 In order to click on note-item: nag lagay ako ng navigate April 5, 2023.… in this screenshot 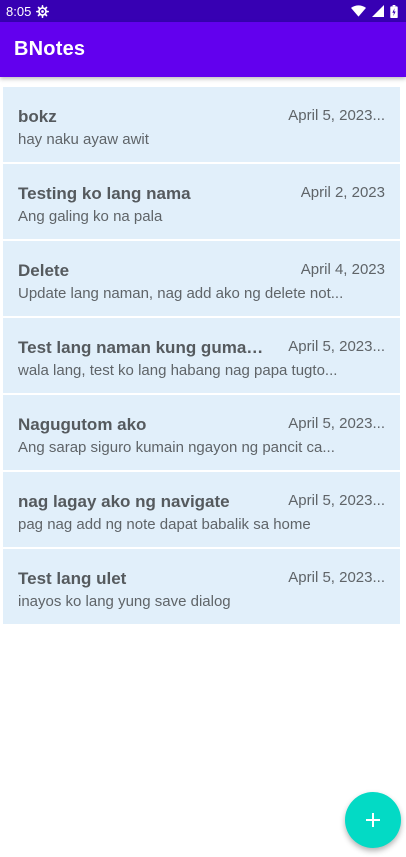, I will do `click(201, 509)`.